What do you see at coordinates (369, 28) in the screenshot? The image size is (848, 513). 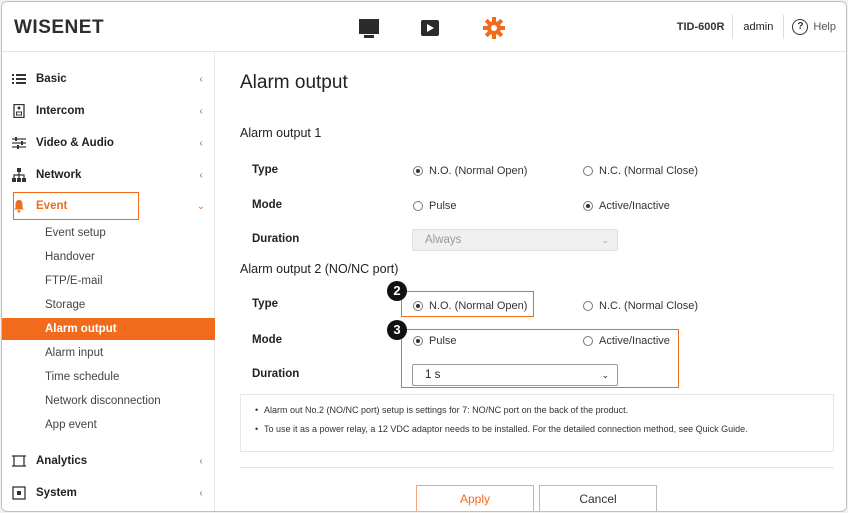 I see `monitor-icon` at bounding box center [369, 28].